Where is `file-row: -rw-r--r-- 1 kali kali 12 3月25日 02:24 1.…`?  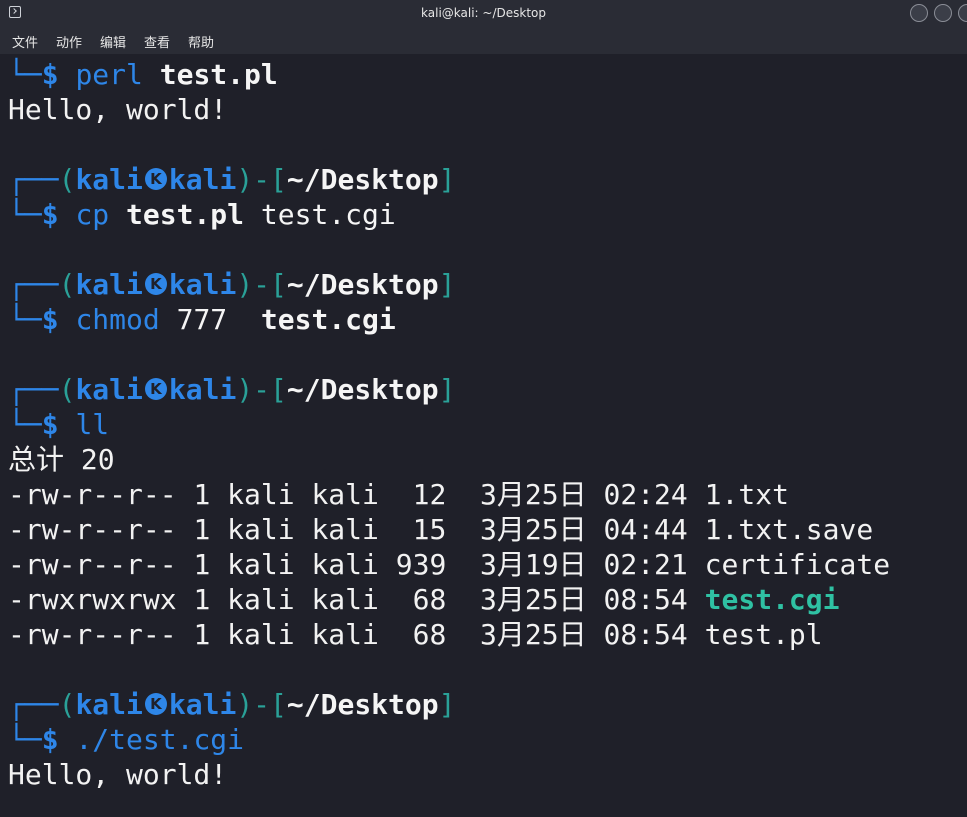 file-row: -rw-r--r-- 1 kali kali 12 3月25日 02:24 1.… is located at coordinates (398, 494).